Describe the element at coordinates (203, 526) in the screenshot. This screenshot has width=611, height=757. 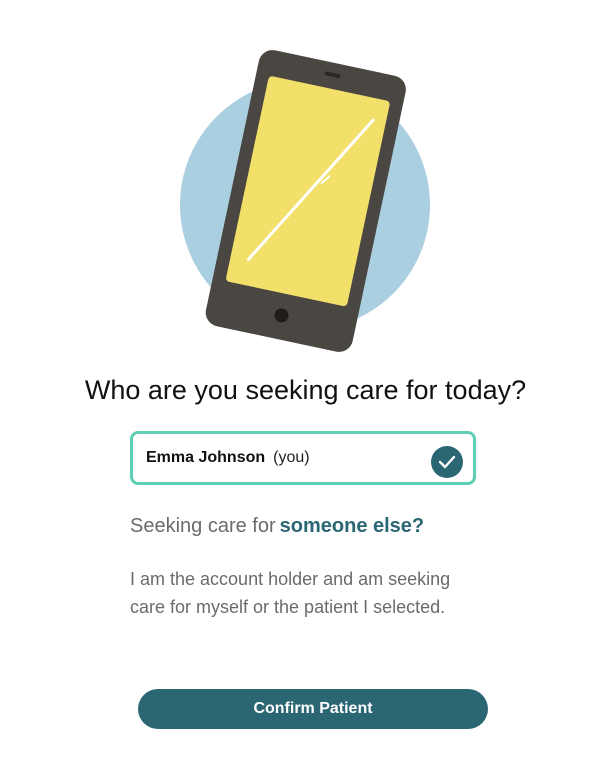
I see `someone-else-prefix: Seeking care for` at that location.